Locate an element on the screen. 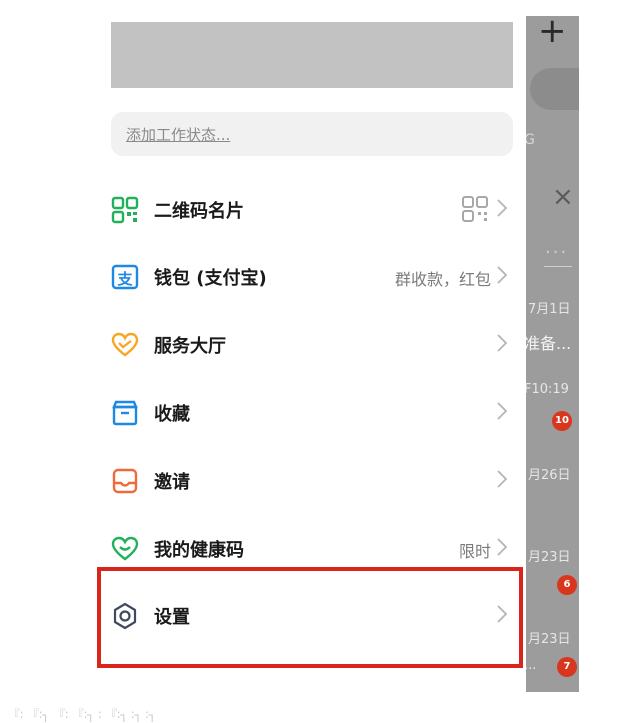 The width and height of the screenshot is (617, 723). favorites-box-icon is located at coordinates (125, 413).